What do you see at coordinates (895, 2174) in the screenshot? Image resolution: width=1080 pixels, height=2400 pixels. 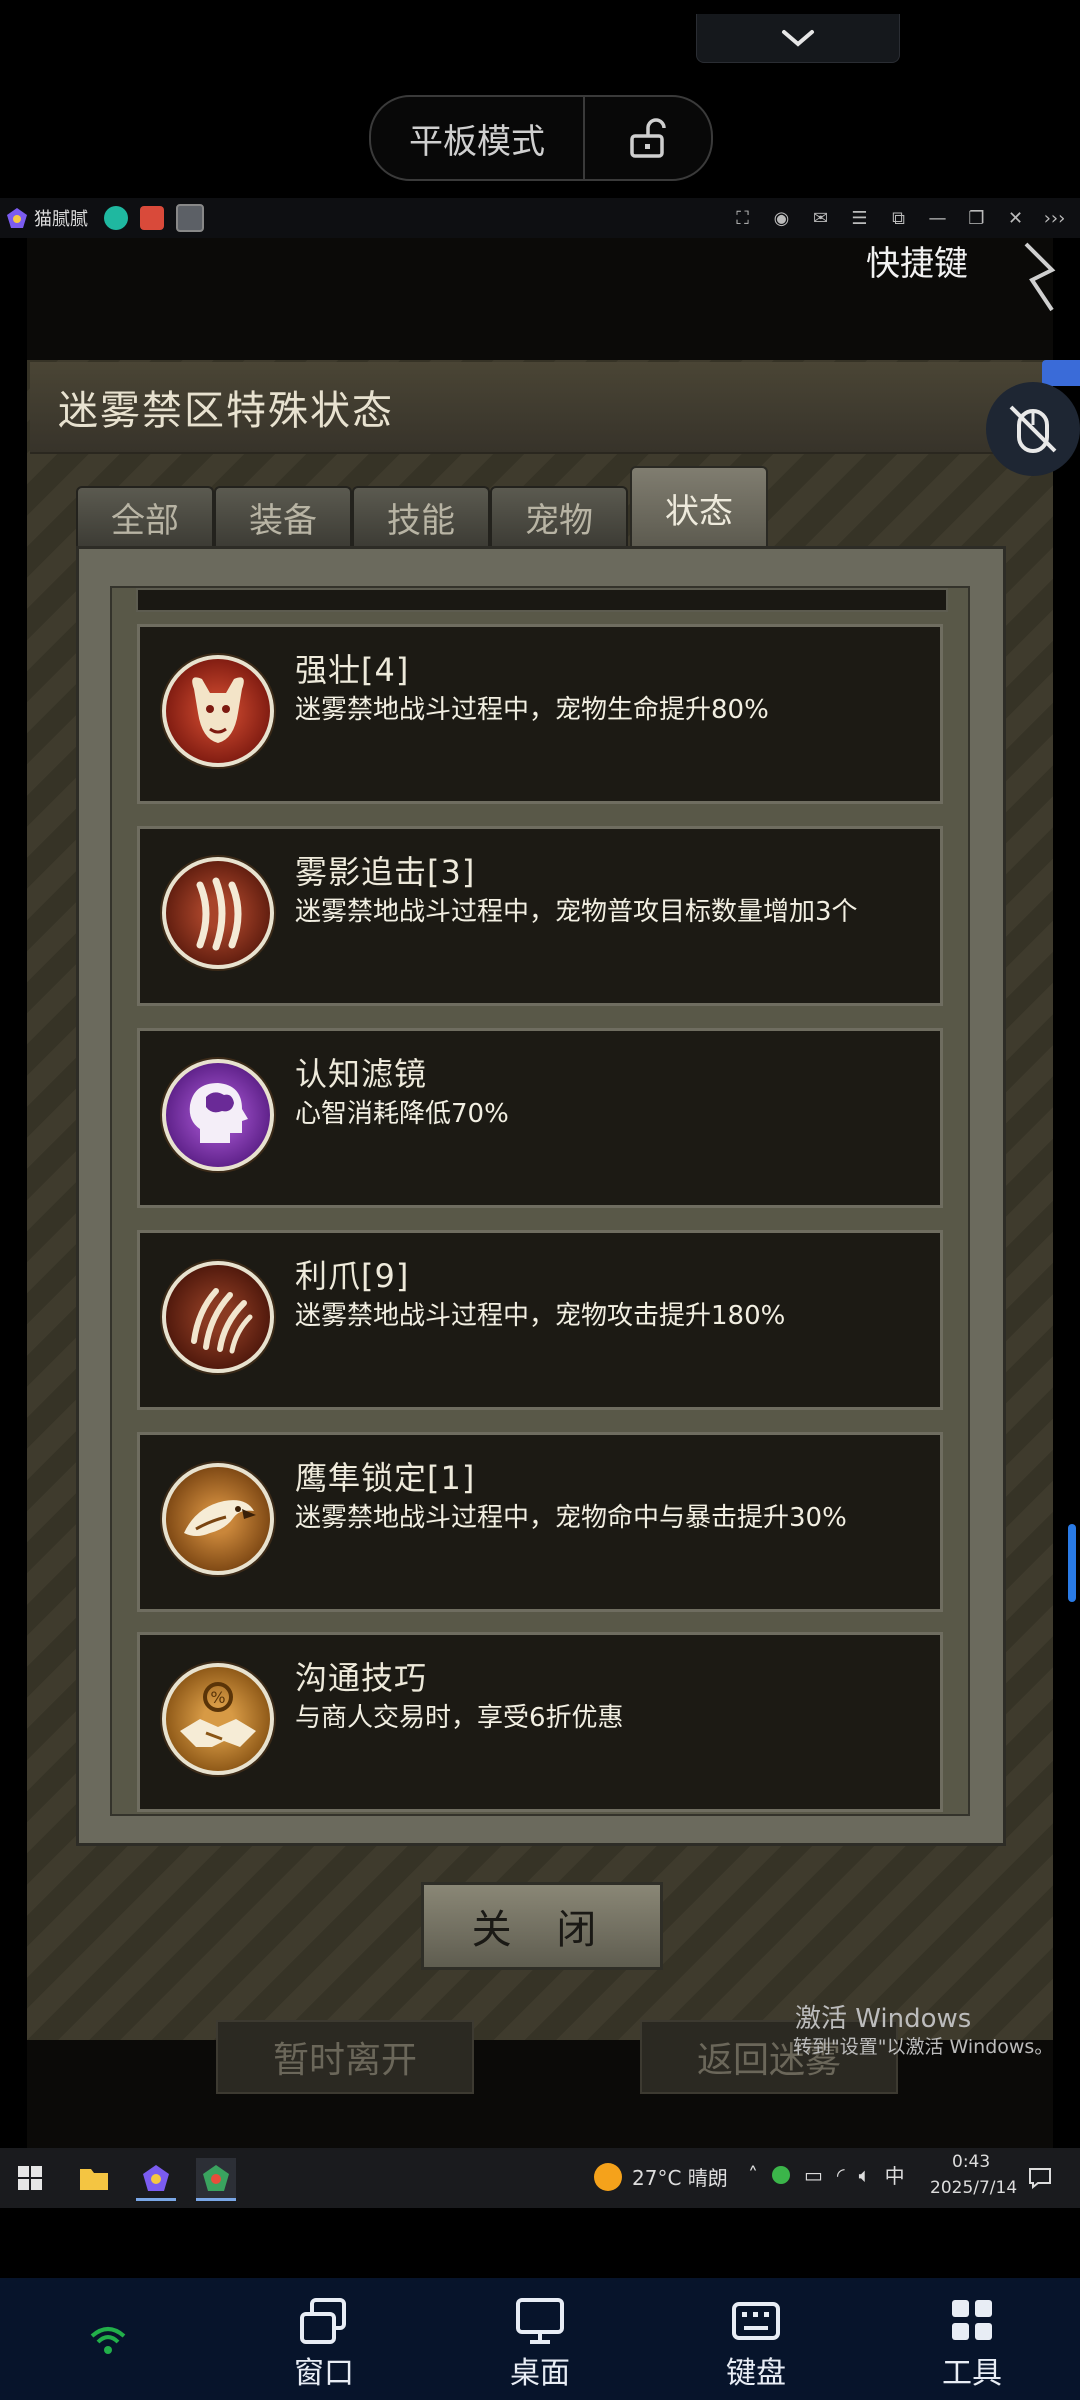 I see `ime-indicator: 中` at bounding box center [895, 2174].